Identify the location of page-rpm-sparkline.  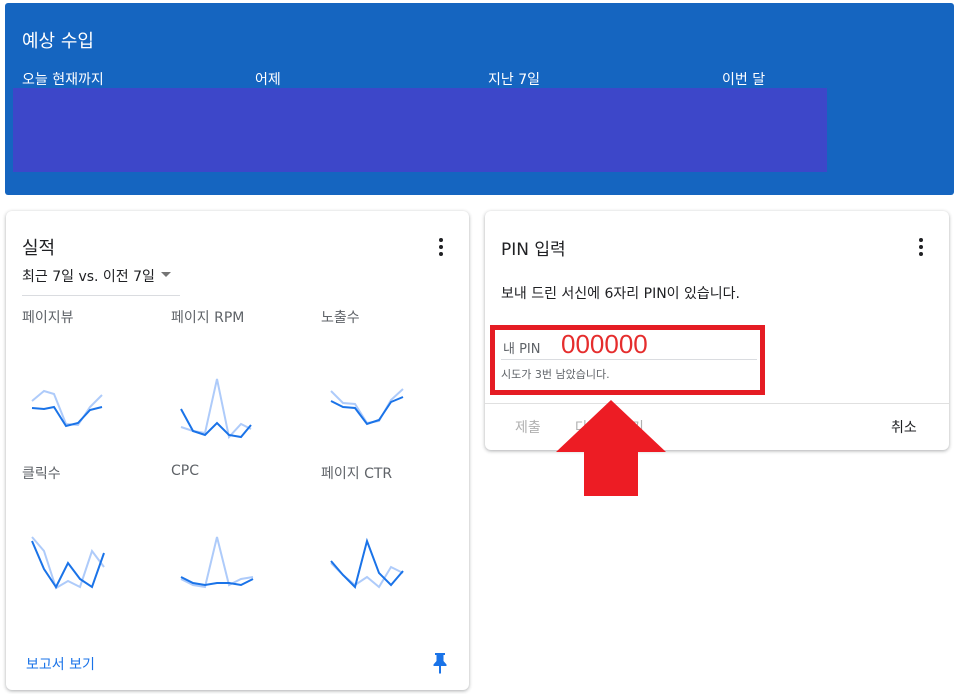
(216, 409).